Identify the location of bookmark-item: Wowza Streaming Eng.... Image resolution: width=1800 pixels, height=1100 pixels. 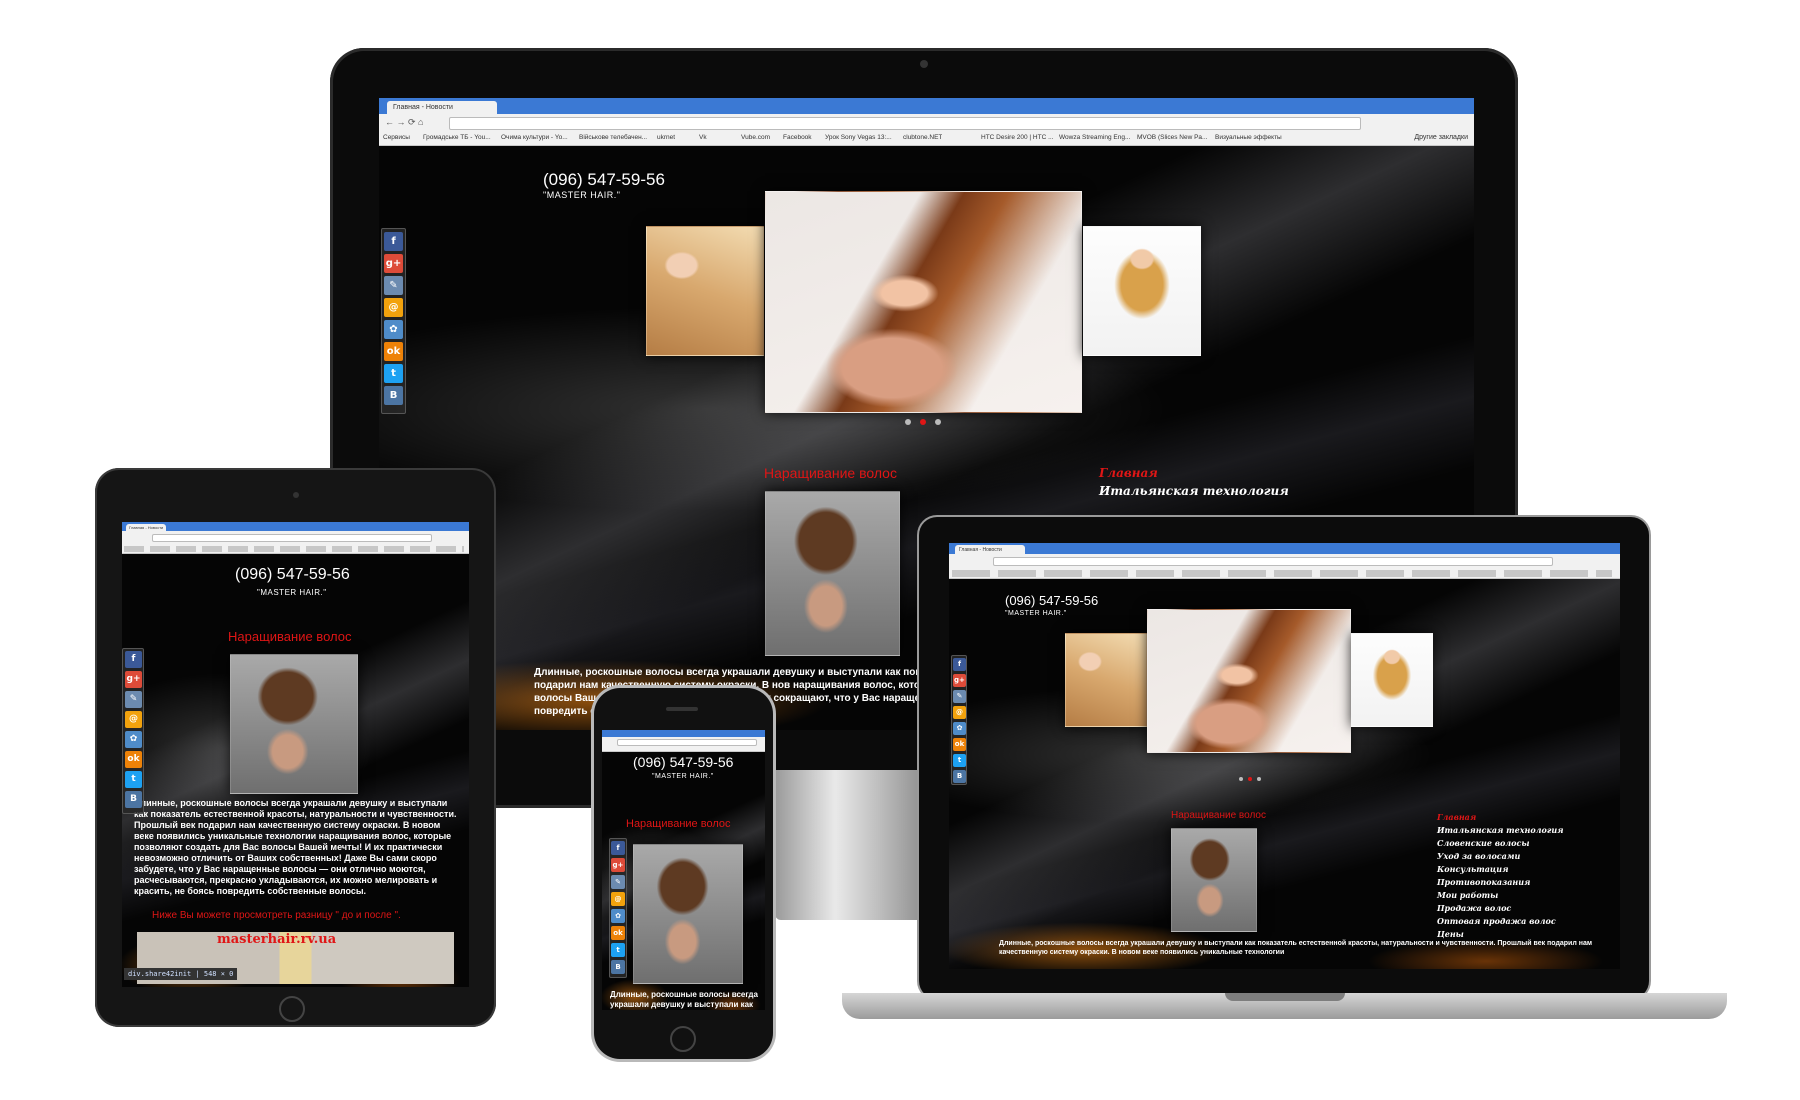
(1094, 137).